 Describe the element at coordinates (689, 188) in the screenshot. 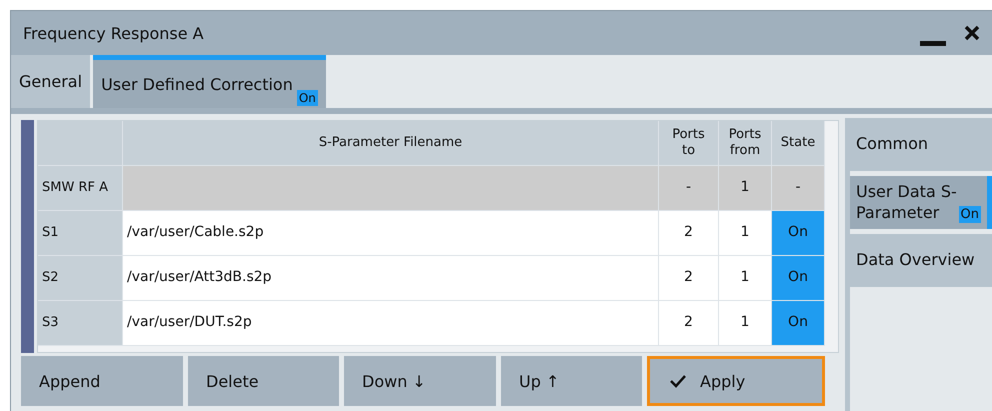

I see `table-cell: -` at that location.